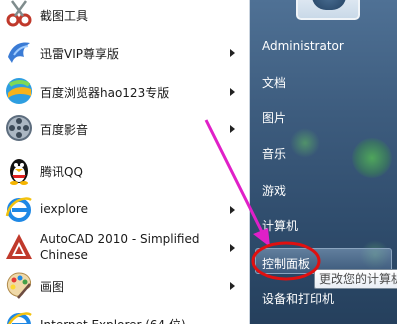 The image size is (397, 324). What do you see at coordinates (19, 209) in the screenshot?
I see `ie-icon` at bounding box center [19, 209].